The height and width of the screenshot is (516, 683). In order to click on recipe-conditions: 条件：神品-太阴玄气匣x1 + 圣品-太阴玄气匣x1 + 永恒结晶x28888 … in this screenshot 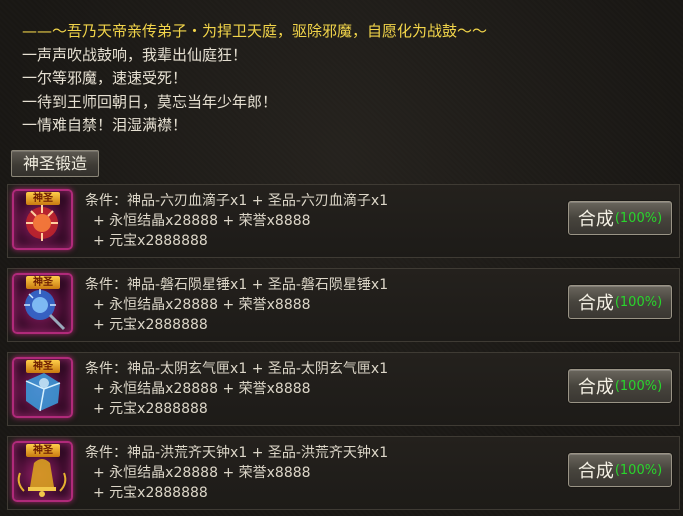, I will do `click(236, 389)`.